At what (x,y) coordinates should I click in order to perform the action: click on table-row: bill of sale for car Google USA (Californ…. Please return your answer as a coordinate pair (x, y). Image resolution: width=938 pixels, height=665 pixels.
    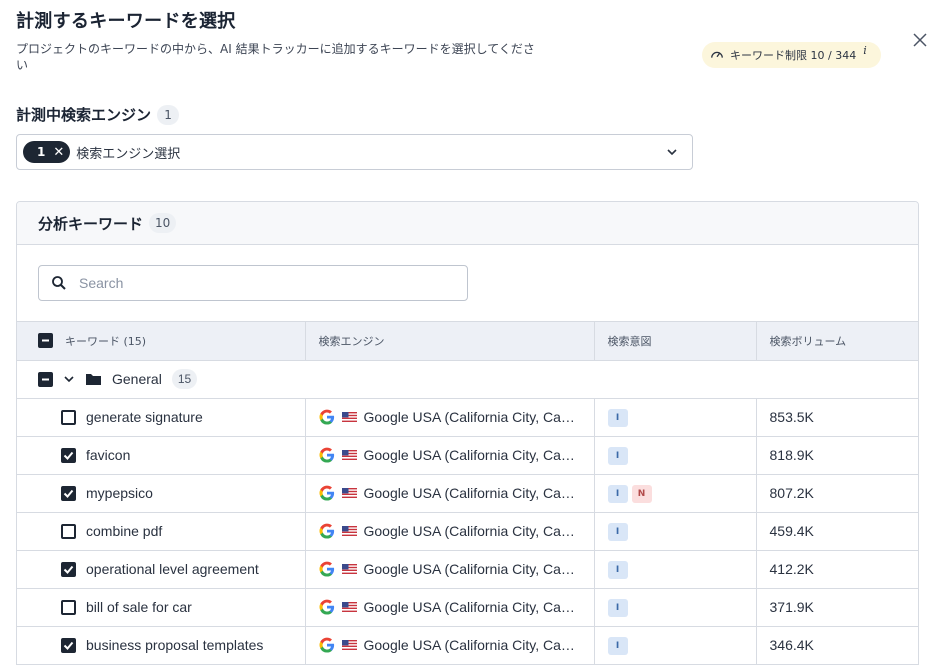
    Looking at the image, I should click on (467, 607).